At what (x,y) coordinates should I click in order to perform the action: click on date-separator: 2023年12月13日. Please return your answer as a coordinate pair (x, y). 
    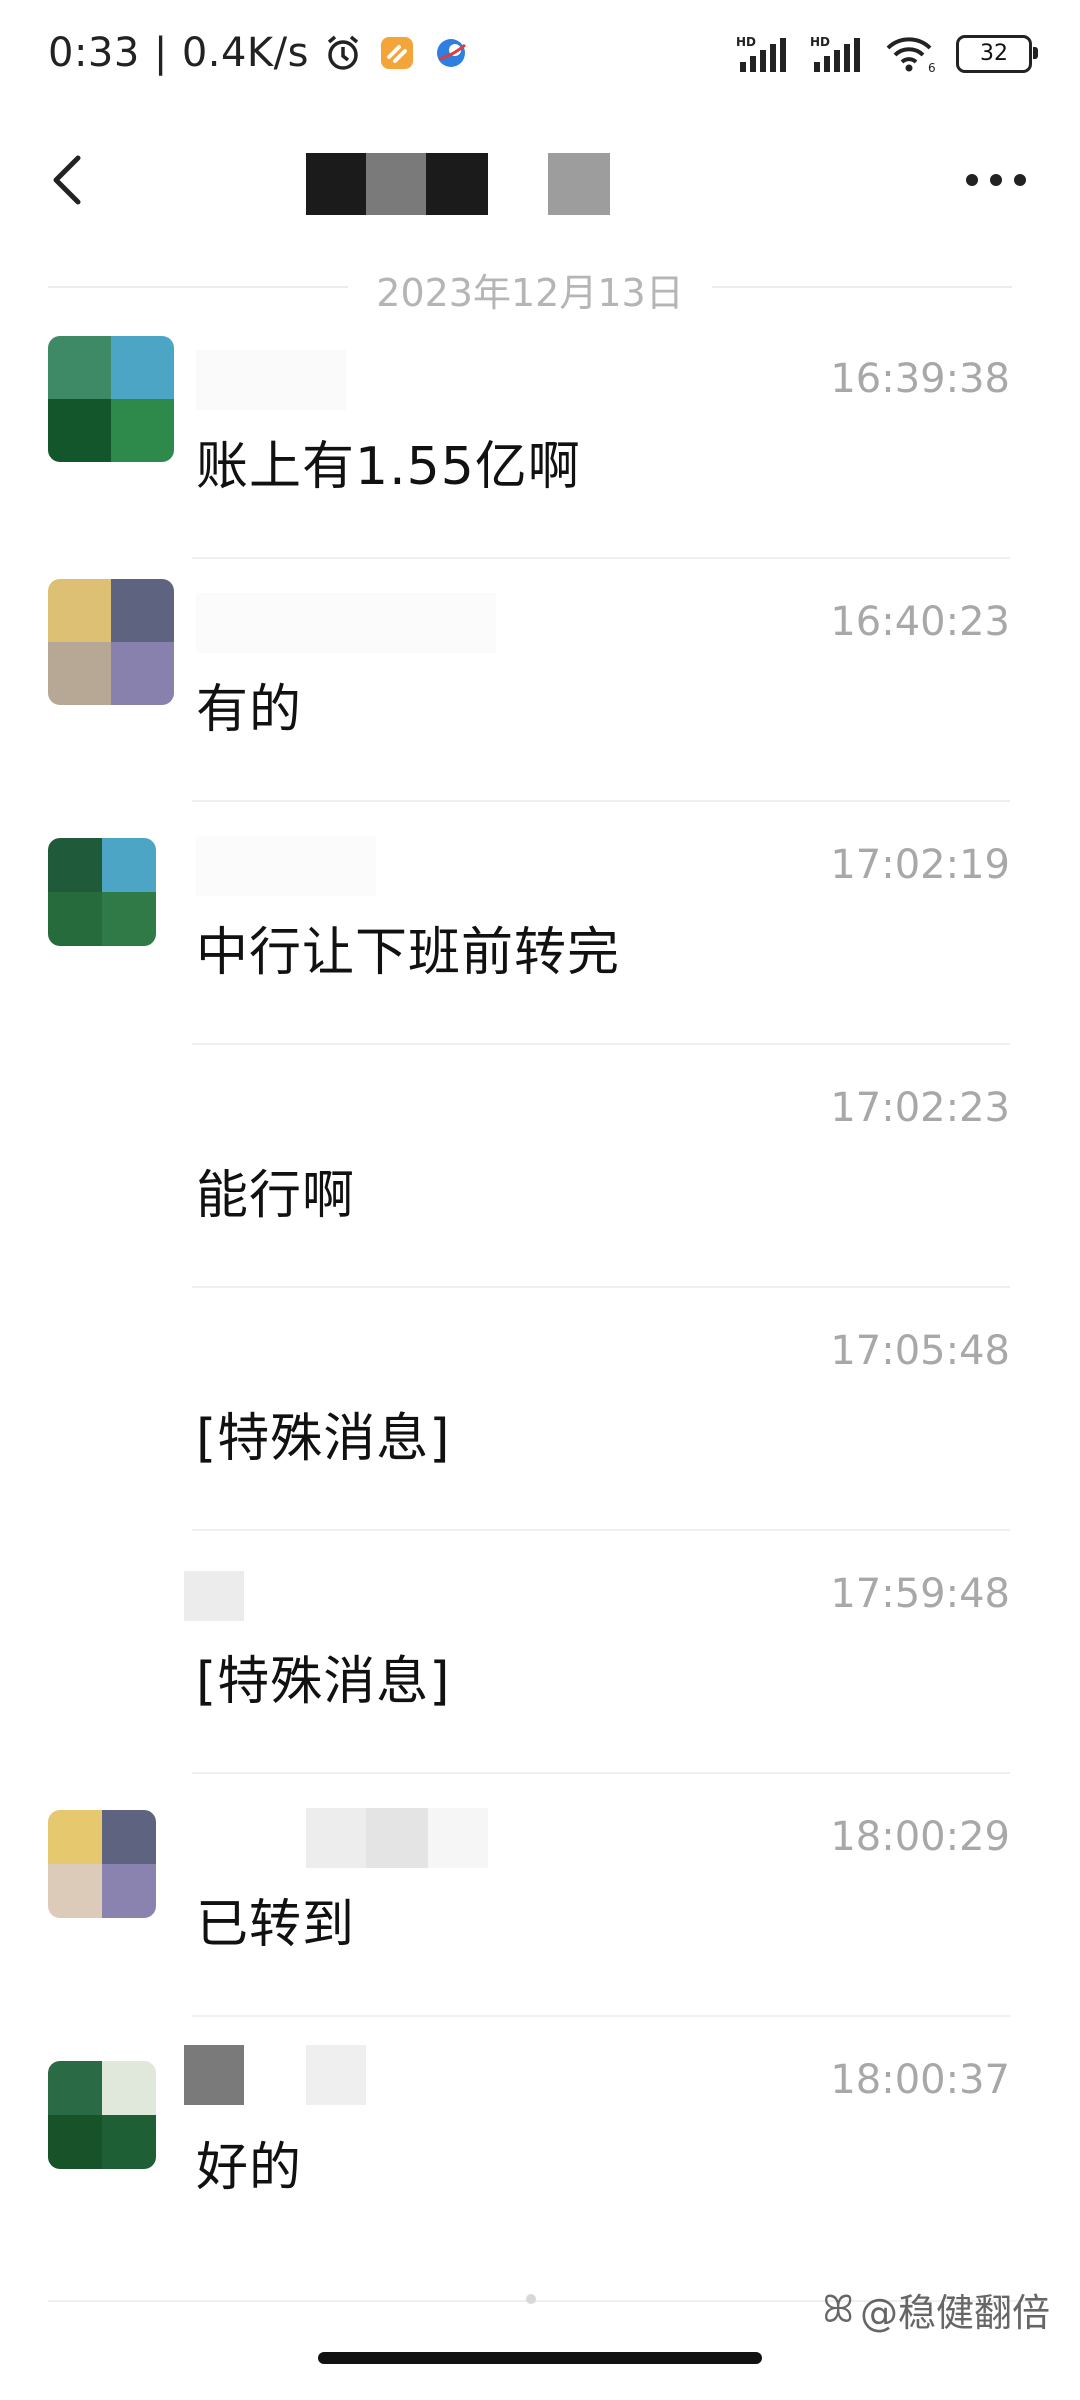
    Looking at the image, I should click on (530, 286).